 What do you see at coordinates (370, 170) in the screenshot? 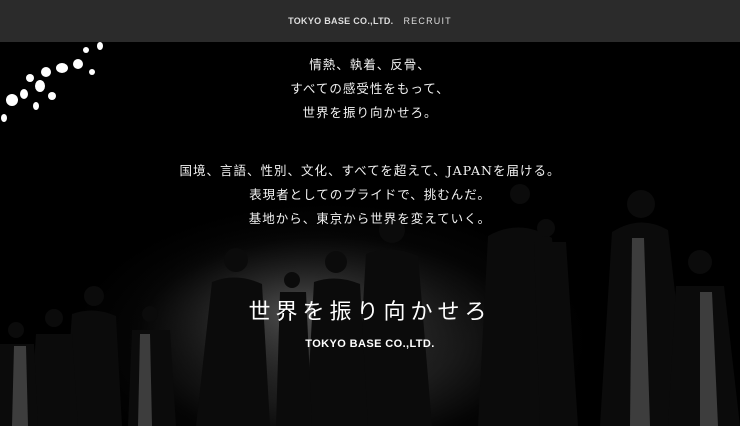
I see `copy-line: 国境、言語、性別、文化、すべてを超えて、JAPANを届ける。` at bounding box center [370, 170].